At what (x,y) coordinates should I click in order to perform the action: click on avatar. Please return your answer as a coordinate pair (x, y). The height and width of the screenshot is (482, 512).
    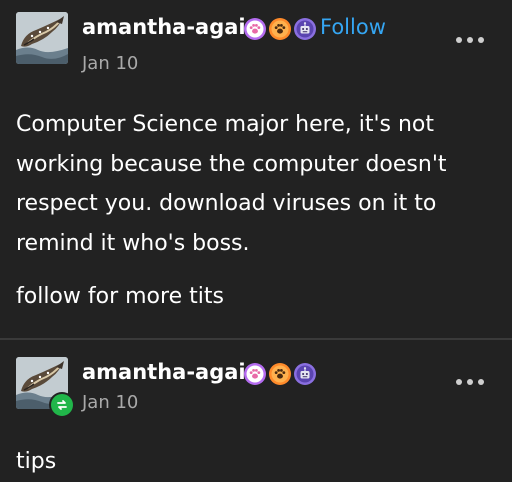
    Looking at the image, I should click on (42, 38).